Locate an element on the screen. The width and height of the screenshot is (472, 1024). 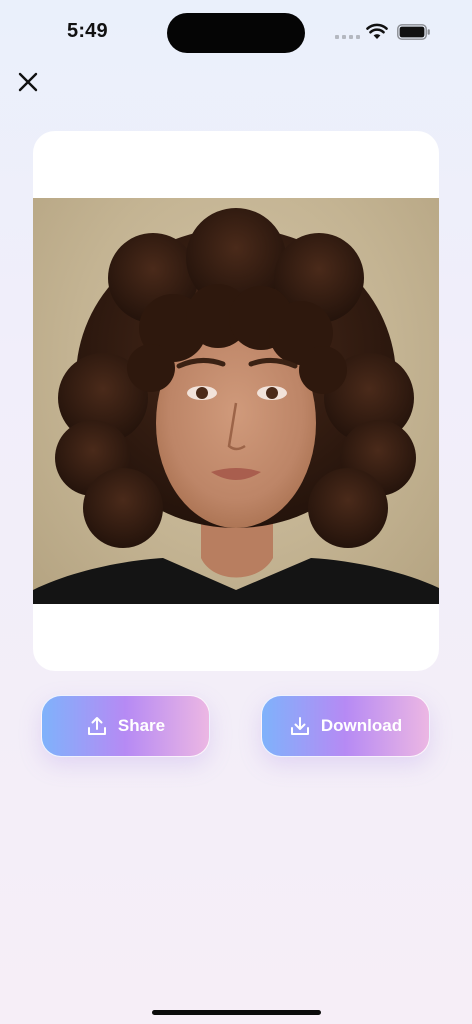
close-icon is located at coordinates (28, 82).